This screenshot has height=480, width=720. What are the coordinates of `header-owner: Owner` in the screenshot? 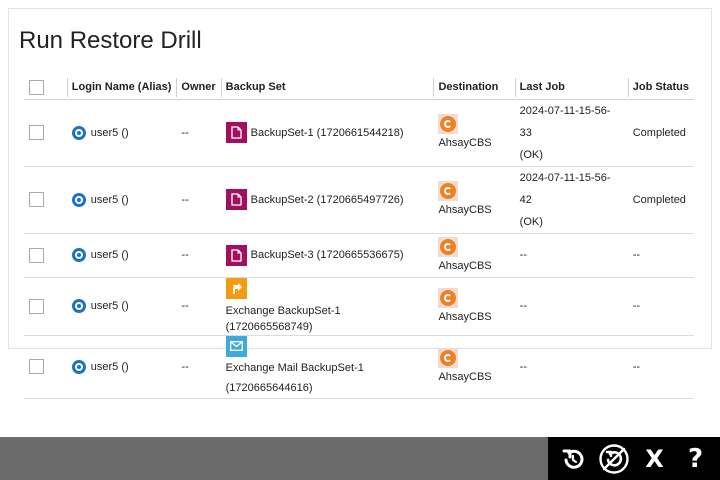 It's located at (198, 88).